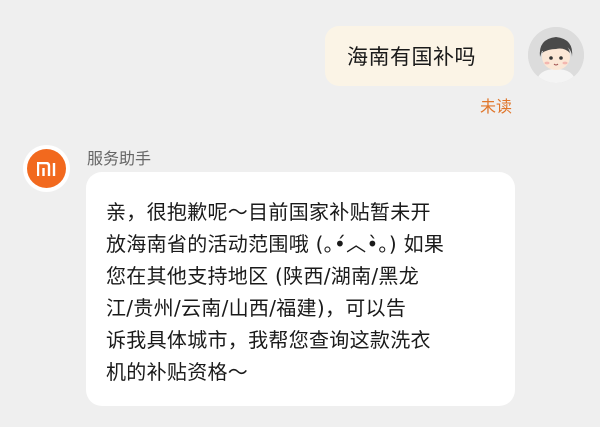 The width and height of the screenshot is (600, 427). Describe the element at coordinates (411, 57) in the screenshot. I see `user-message-text: 海南有国补吗` at that location.